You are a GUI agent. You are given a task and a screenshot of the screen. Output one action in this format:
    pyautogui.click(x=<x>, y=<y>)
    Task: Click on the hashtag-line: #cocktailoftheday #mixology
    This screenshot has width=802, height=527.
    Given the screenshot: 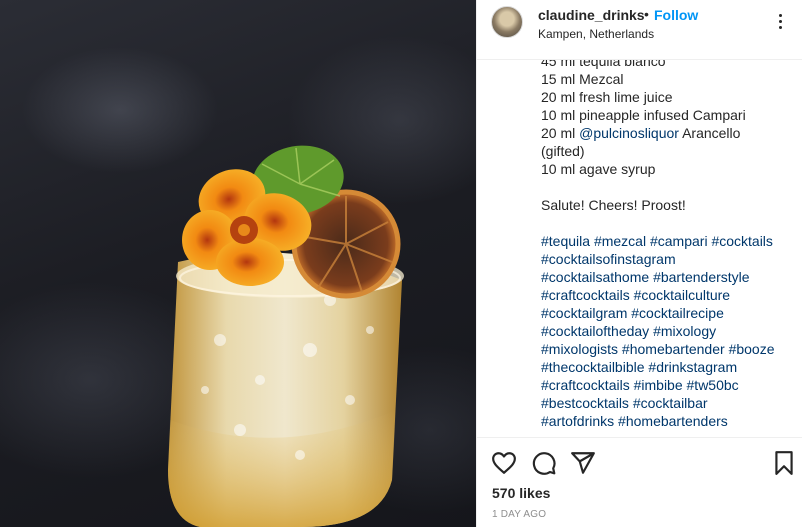 What is the action you would take?
    pyautogui.click(x=666, y=331)
    